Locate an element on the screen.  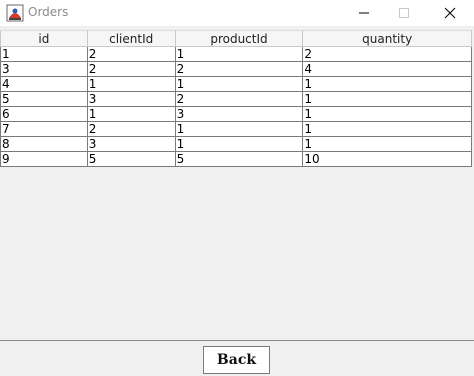
table-cell: 6 is located at coordinates (44, 114).